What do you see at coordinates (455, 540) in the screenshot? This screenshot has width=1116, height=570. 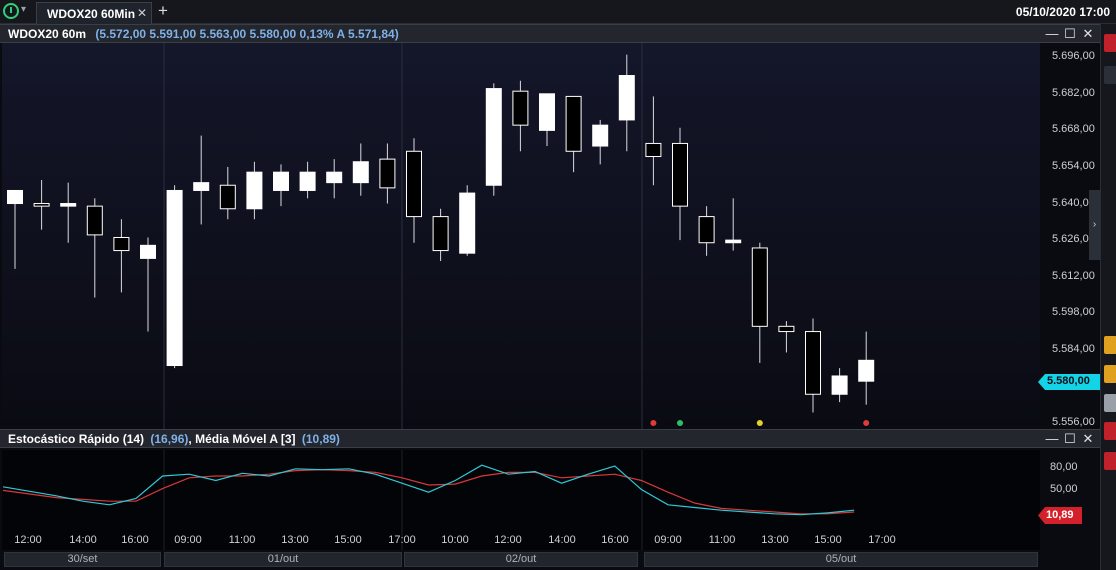 I see `time-tick-label: 10:00` at bounding box center [455, 540].